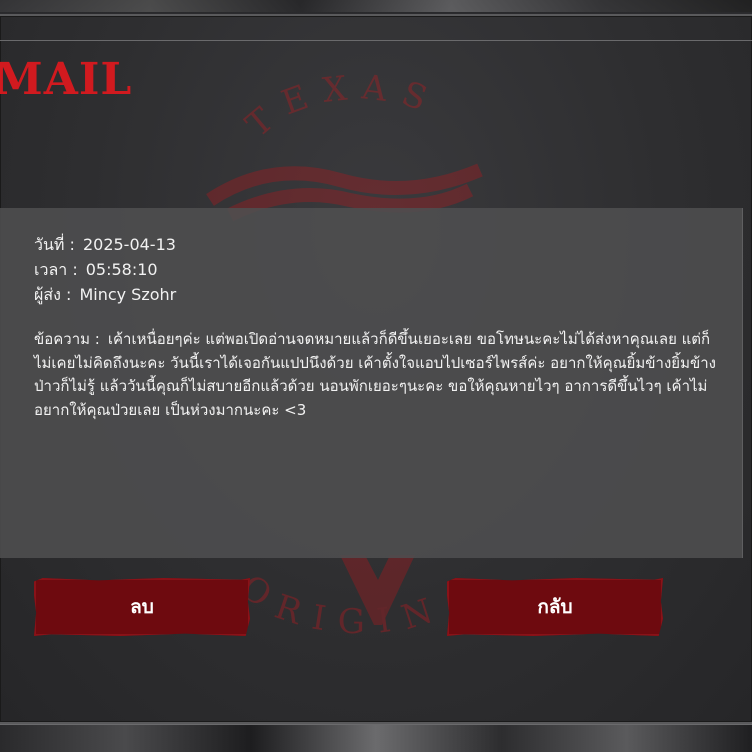 The height and width of the screenshot is (752, 752). Describe the element at coordinates (376, 6) in the screenshot. I see `background-top-strip` at that location.